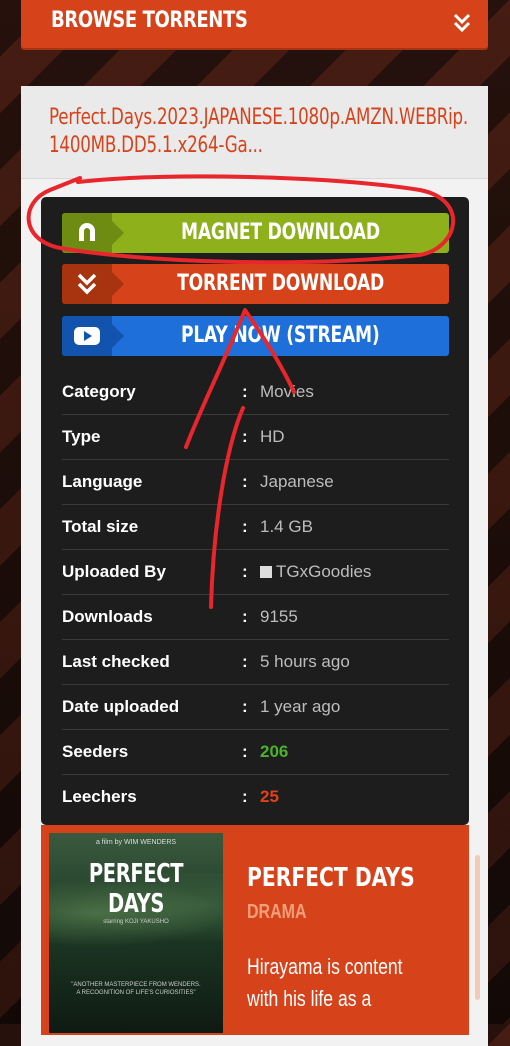  Describe the element at coordinates (287, 392) in the screenshot. I see `info-value: Movies` at that location.